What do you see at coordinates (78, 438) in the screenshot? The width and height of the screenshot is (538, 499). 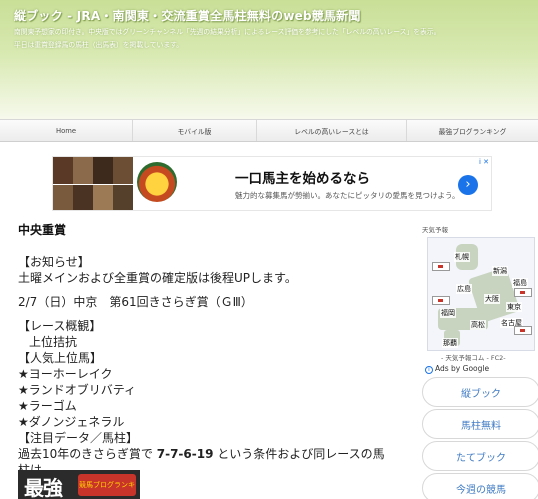 I see `note-heading: 【注目データ／馬柱】` at bounding box center [78, 438].